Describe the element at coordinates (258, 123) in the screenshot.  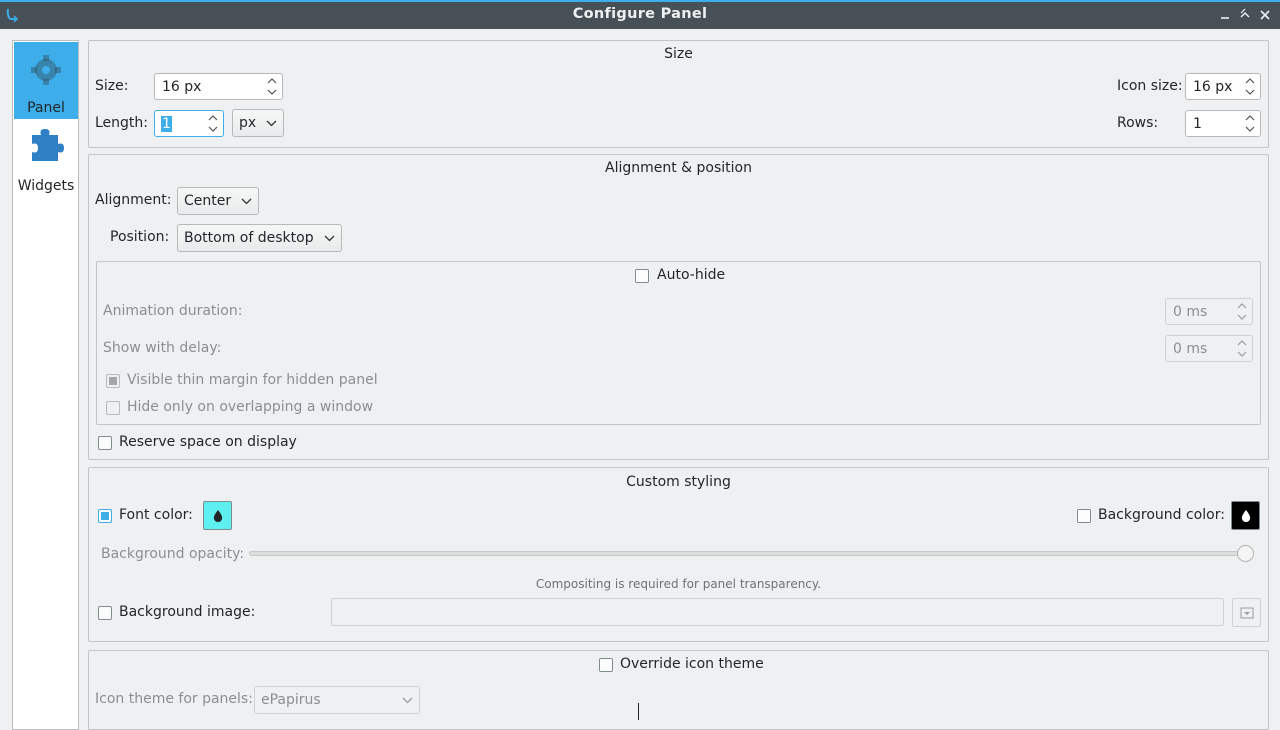
I see `length-unit-combo: px` at that location.